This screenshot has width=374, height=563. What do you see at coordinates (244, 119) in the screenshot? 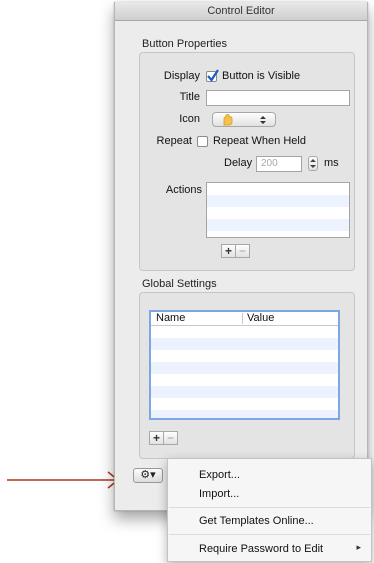
I see `icon-popup` at bounding box center [244, 119].